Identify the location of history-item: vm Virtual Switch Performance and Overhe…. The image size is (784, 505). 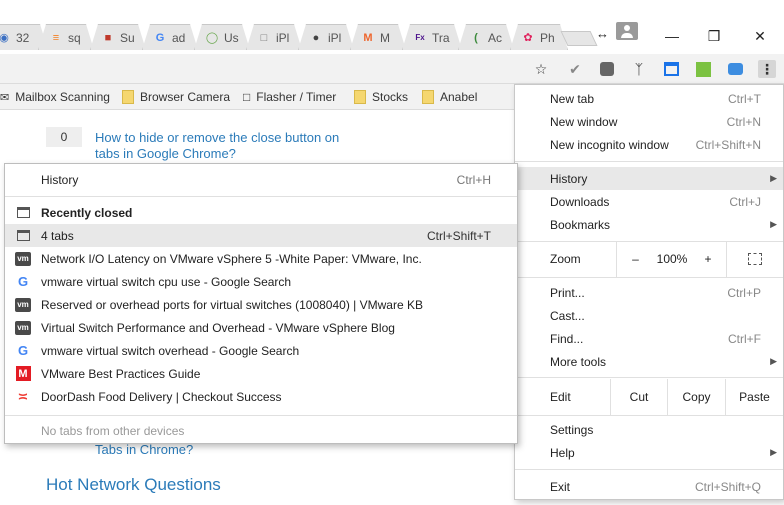
(261, 327).